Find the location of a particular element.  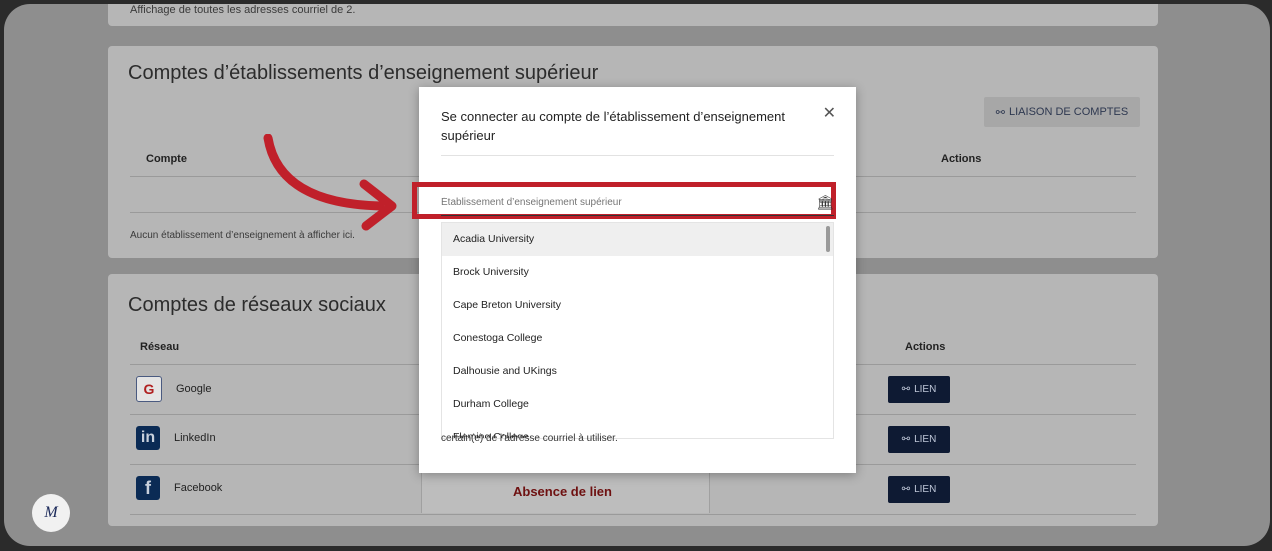

facebook-status: Absence de lien is located at coordinates (562, 491).